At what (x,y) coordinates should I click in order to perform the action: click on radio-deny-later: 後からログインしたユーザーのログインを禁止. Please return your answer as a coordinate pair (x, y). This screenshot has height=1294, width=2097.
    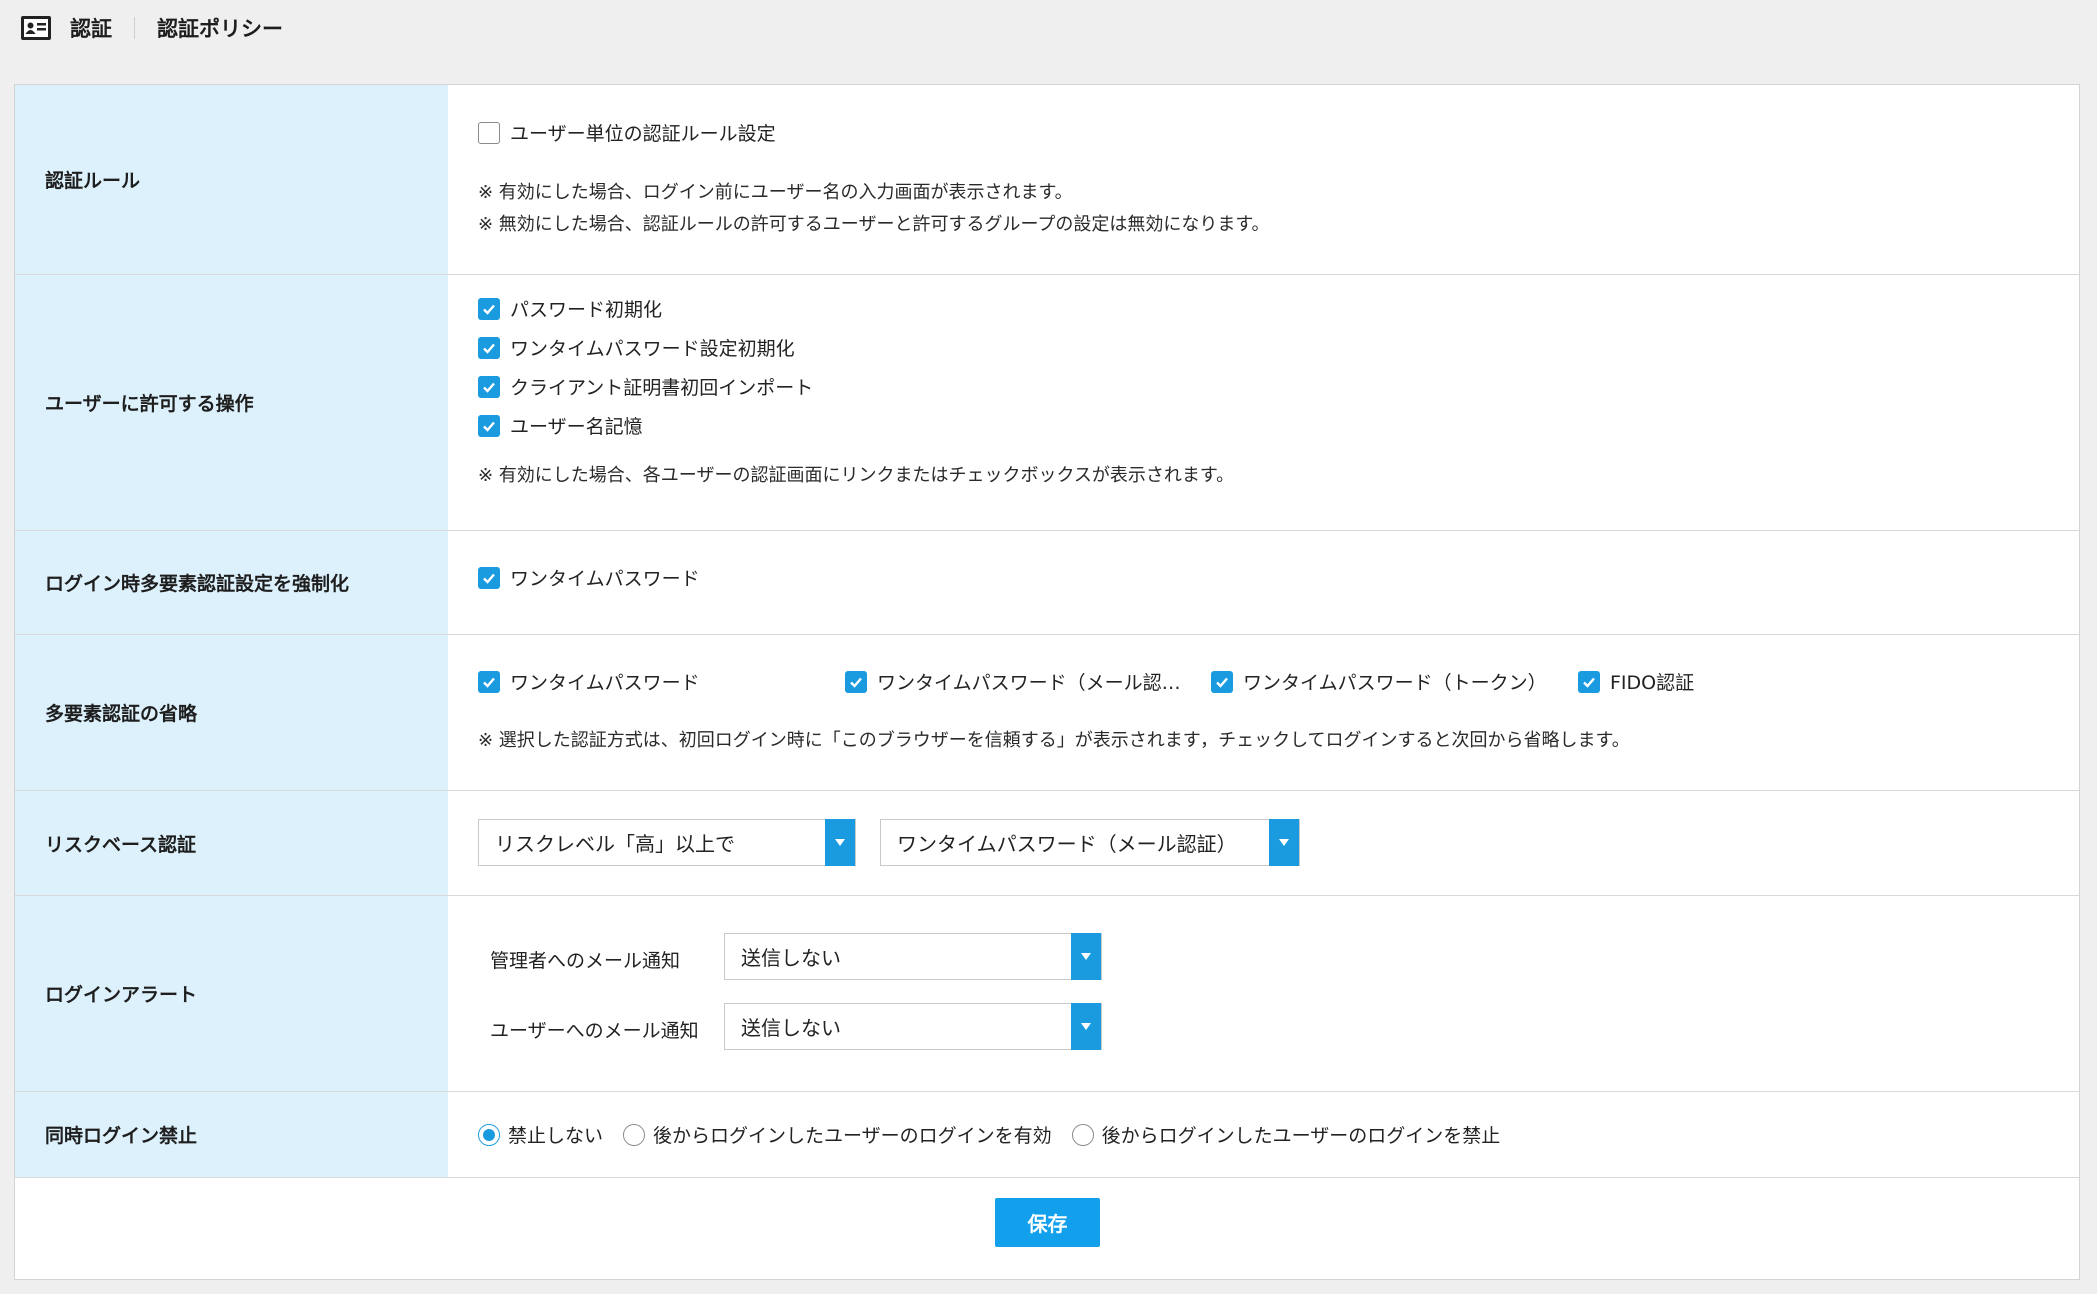
    Looking at the image, I should click on (1286, 1134).